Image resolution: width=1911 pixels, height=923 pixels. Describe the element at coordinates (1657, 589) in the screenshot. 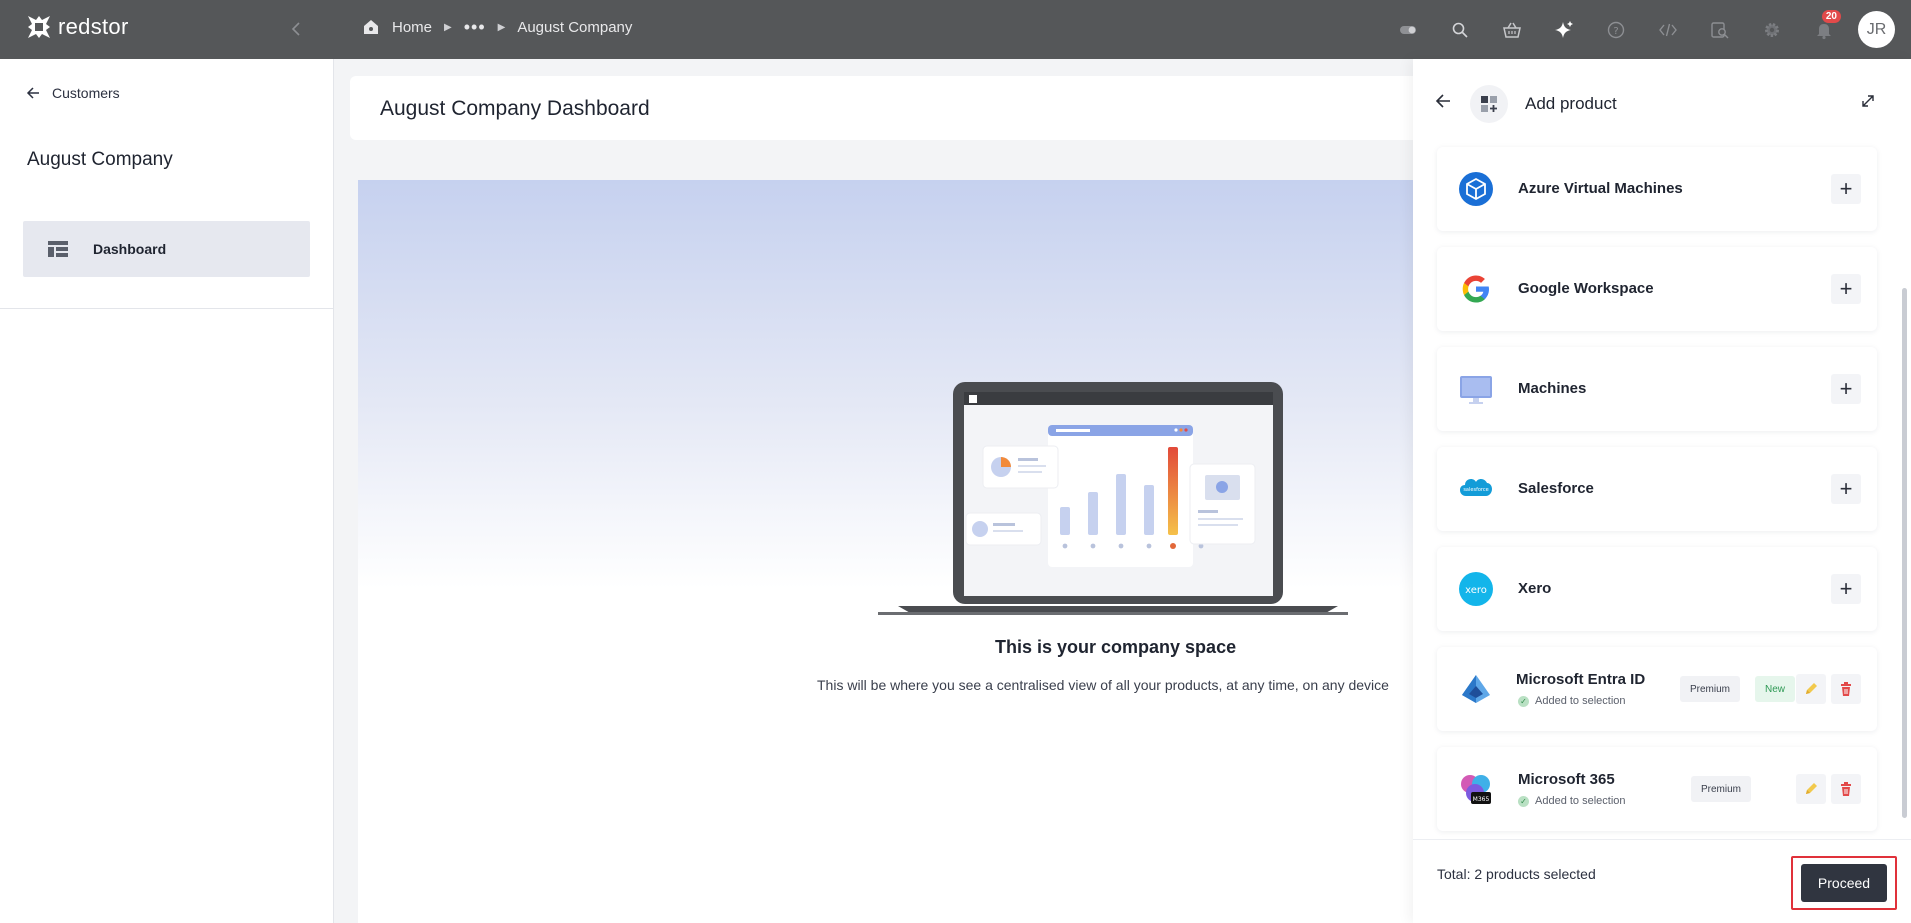

I see `product-card-xero: xero Xero +` at that location.